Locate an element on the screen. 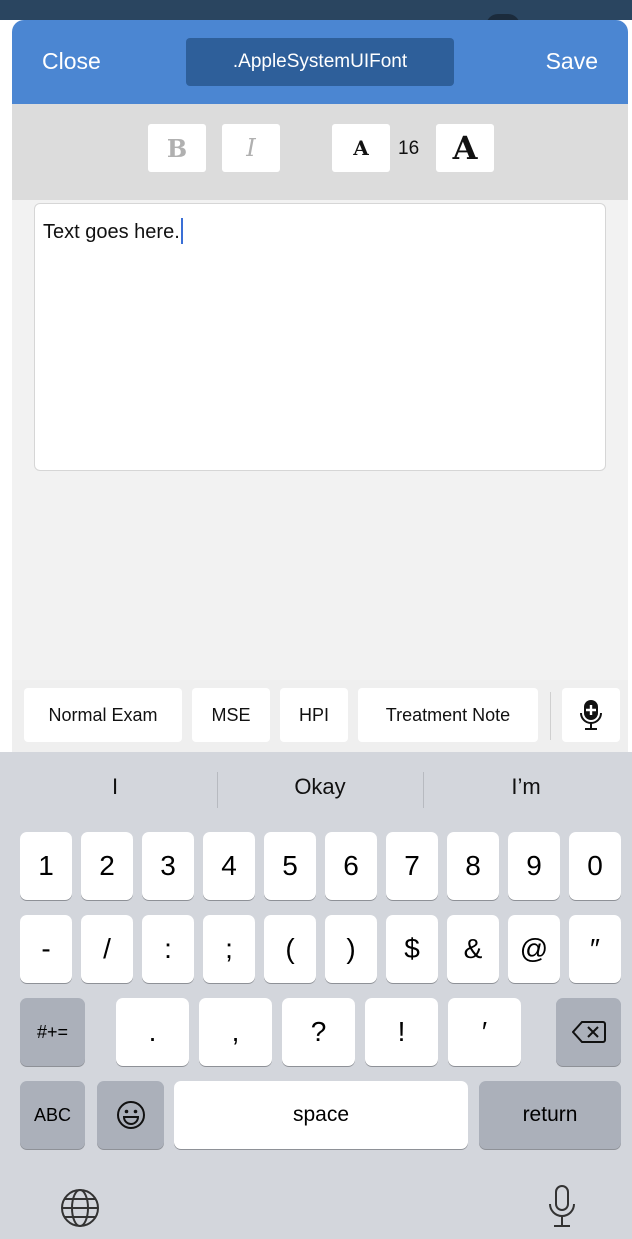 This screenshot has width=632, height=1239. backspace-icon is located at coordinates (588, 1032).